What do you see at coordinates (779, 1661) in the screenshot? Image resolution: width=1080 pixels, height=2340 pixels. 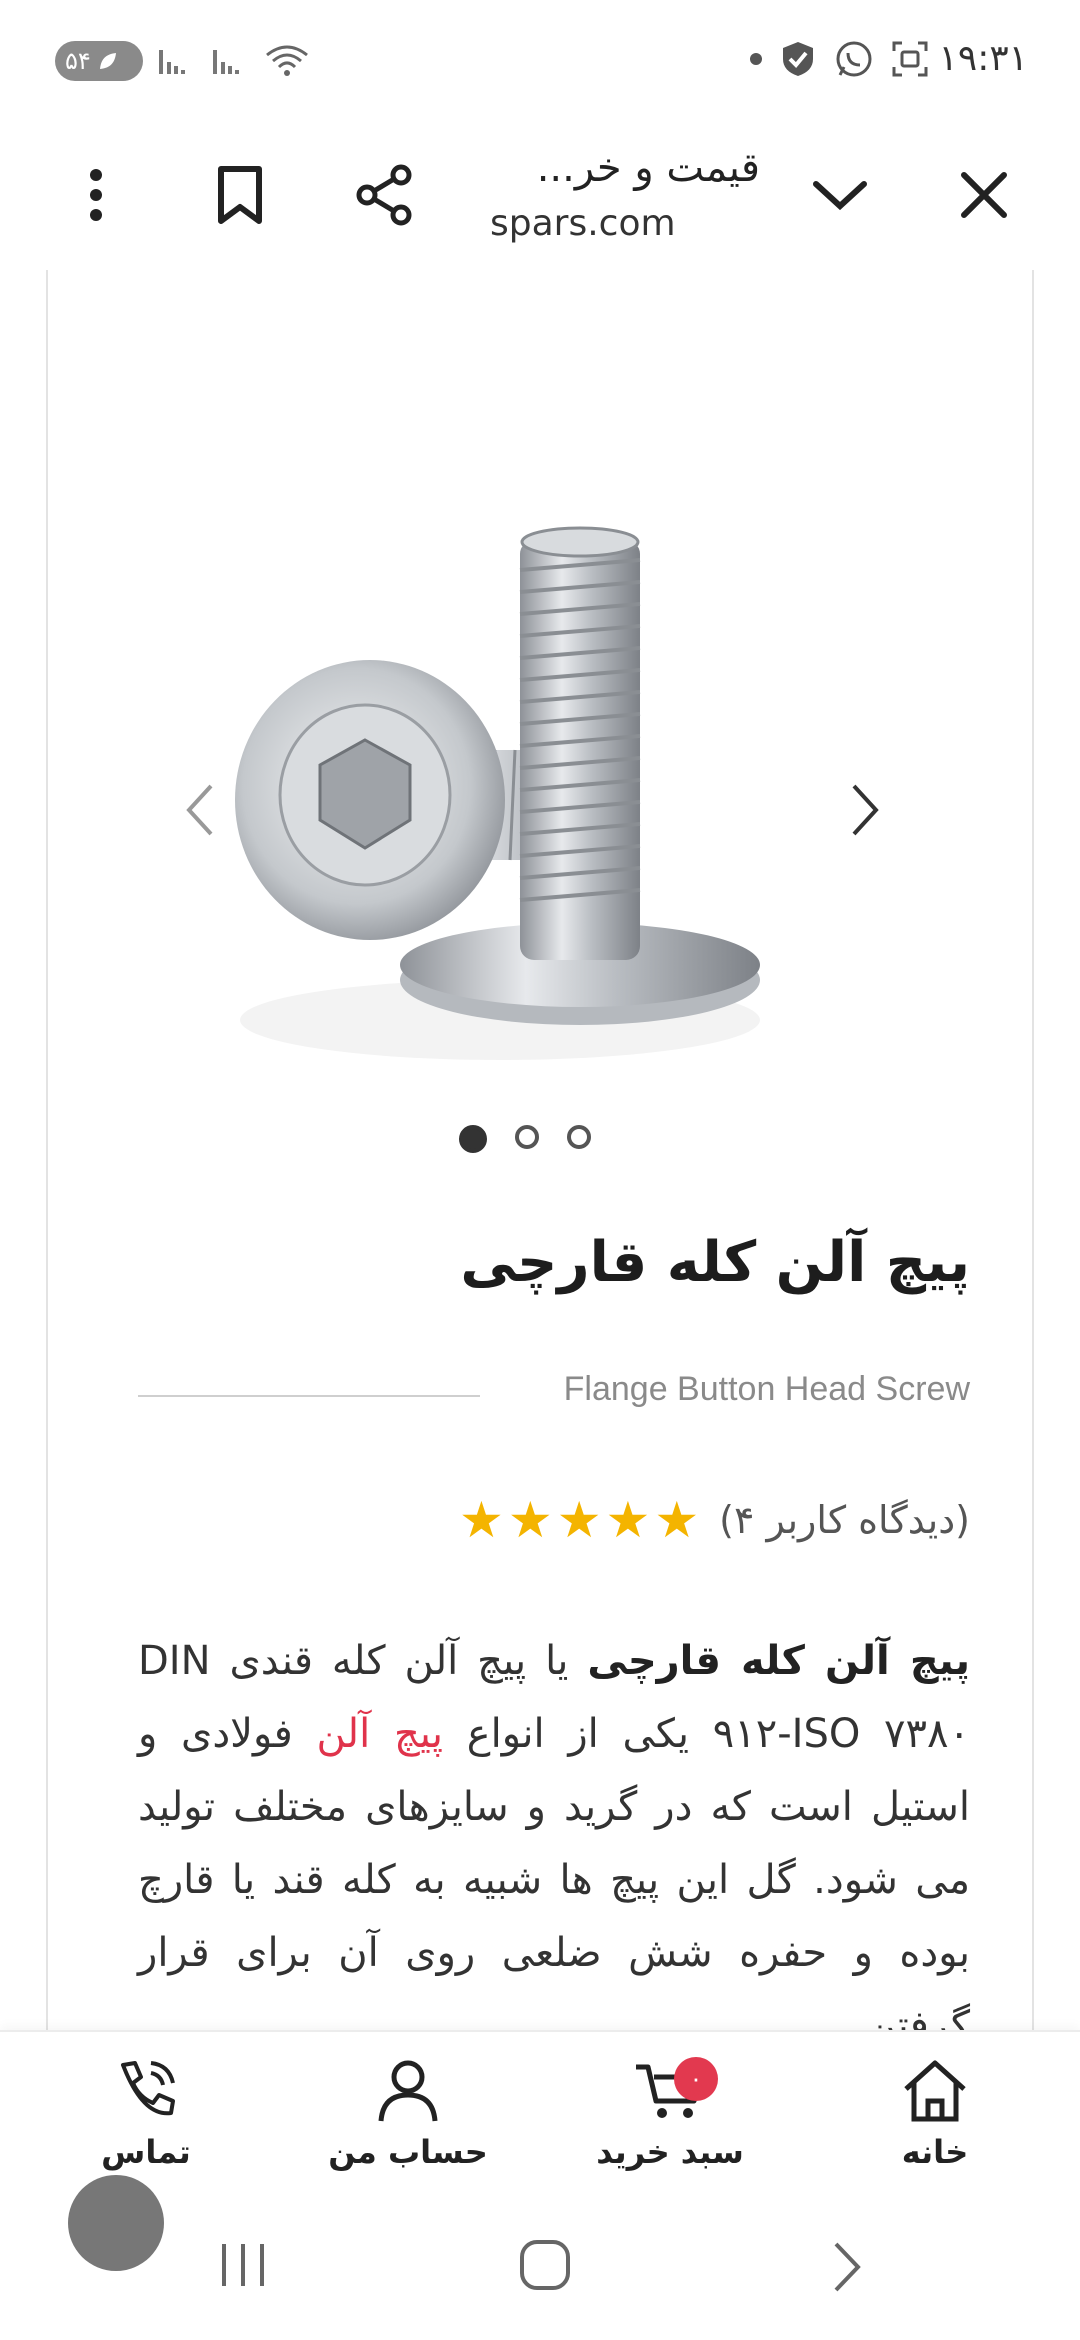 I see `desc-bold: پیچ آلن کله قارچی` at bounding box center [779, 1661].